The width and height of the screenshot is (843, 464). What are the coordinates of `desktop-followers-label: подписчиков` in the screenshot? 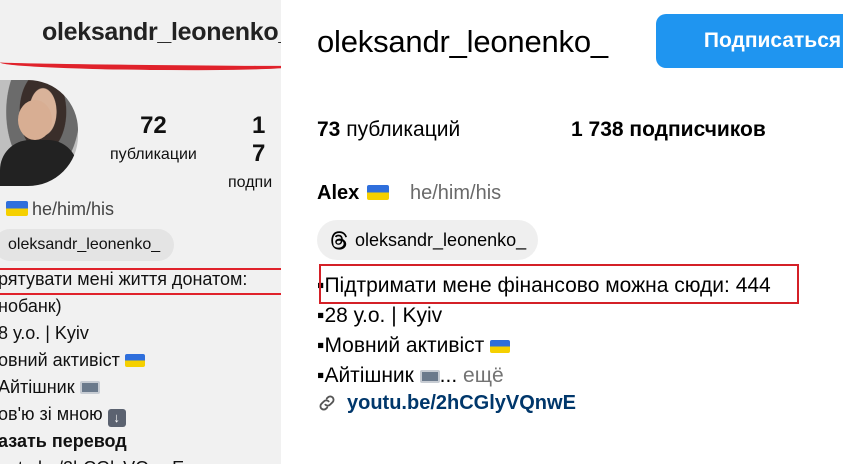 It's located at (697, 129).